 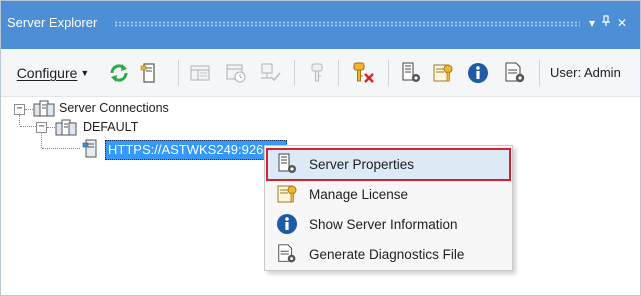 I want to click on configure-label: Configure, so click(x=47, y=73).